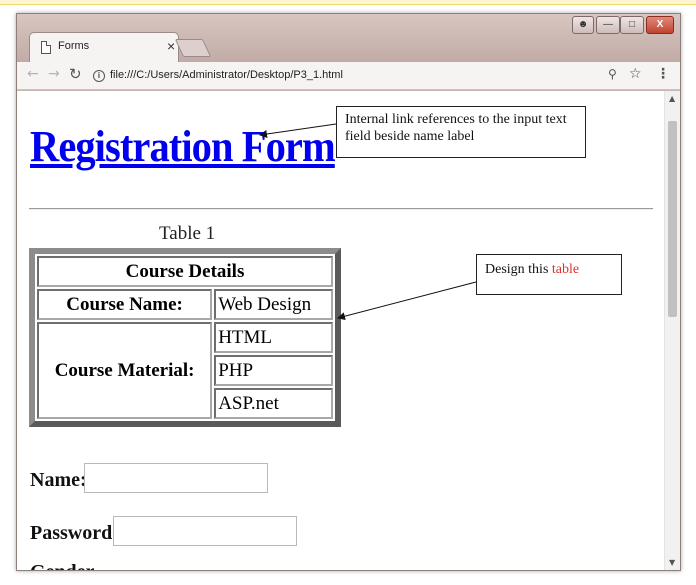  I want to click on browser-titlebar: Forms × ☻ — □ X, so click(348, 38).